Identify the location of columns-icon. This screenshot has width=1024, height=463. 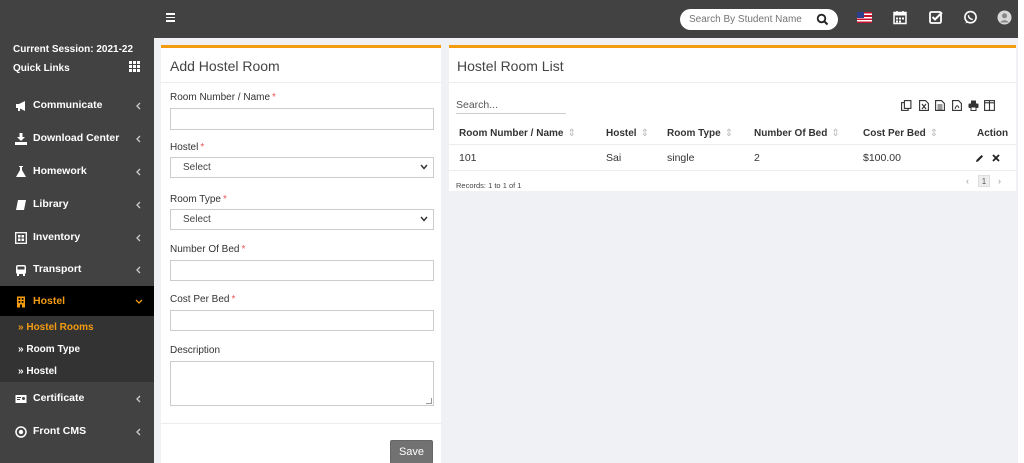
(989, 105).